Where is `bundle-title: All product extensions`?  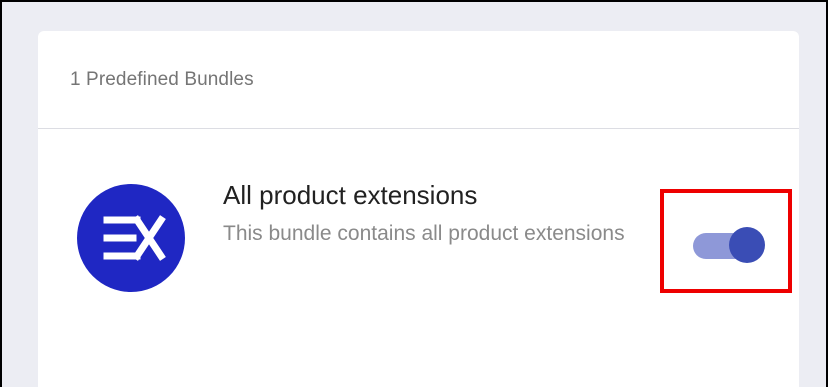 bundle-title: All product extensions is located at coordinates (350, 195).